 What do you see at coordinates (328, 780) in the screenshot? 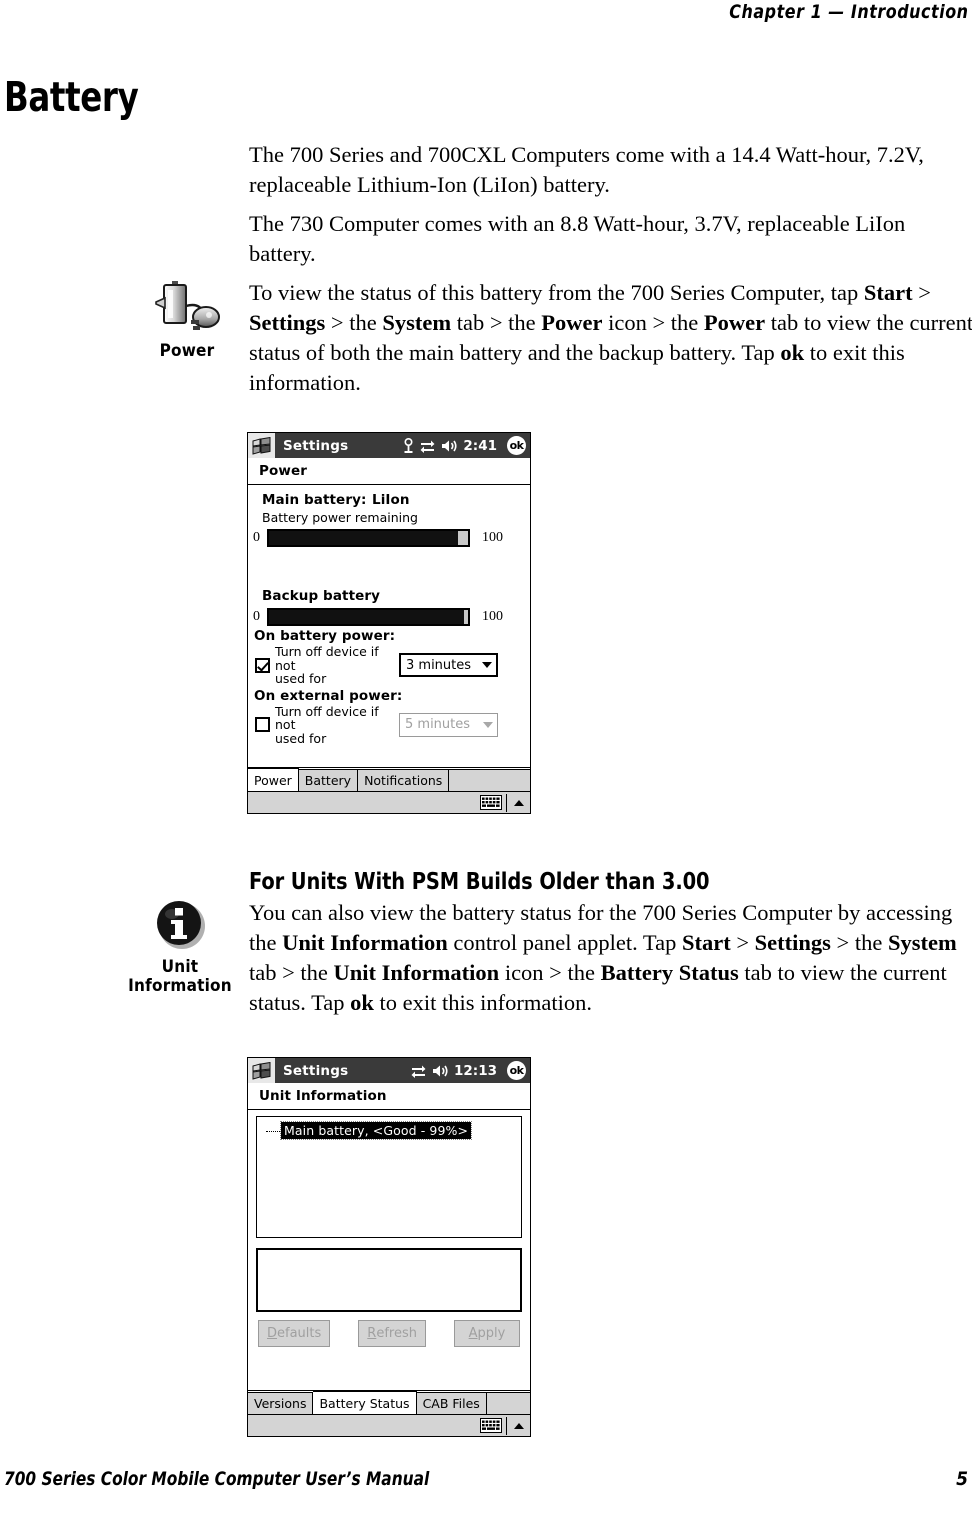
I see `tab-battery: Battery` at bounding box center [328, 780].